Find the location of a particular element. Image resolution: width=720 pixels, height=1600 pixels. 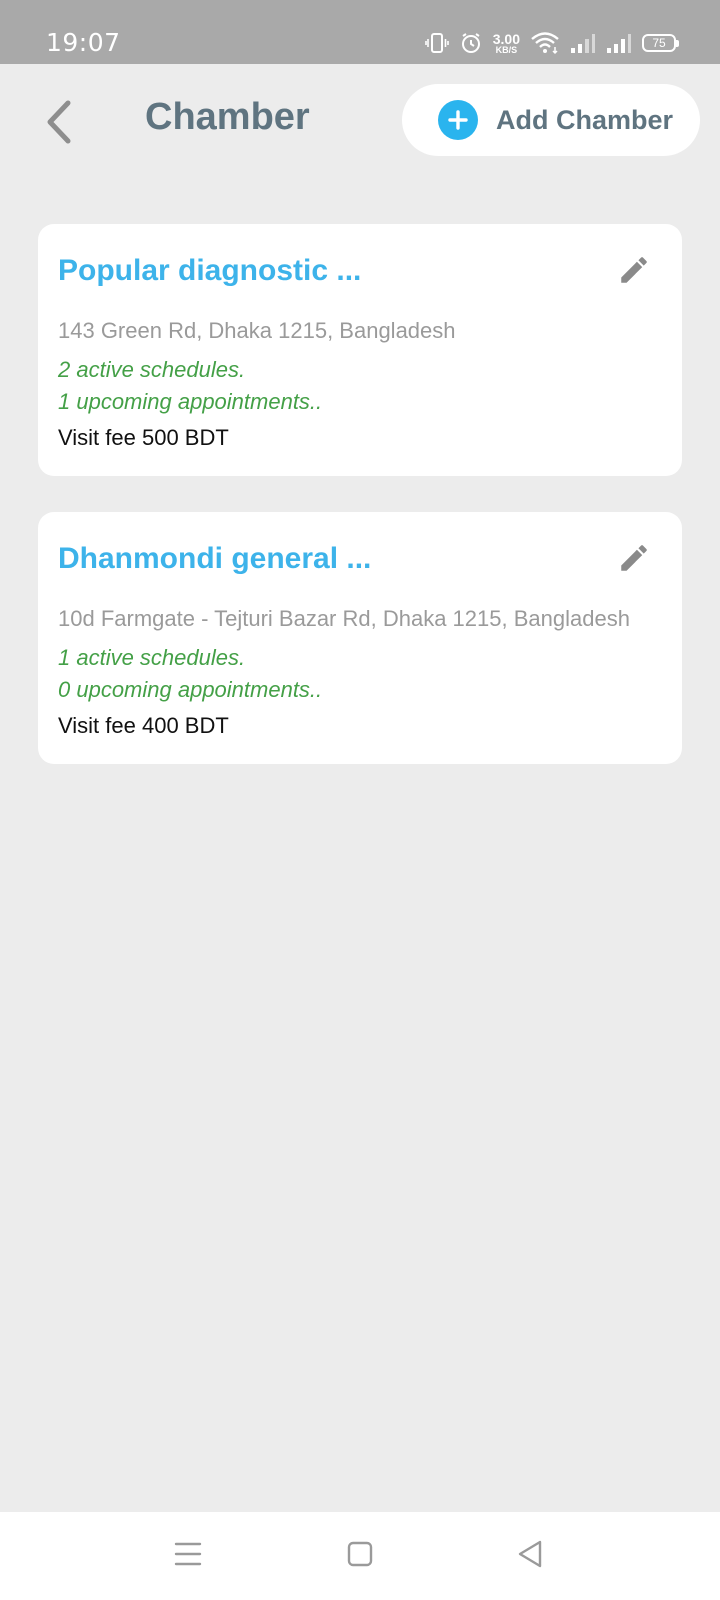

square-home-icon is located at coordinates (360, 1556).